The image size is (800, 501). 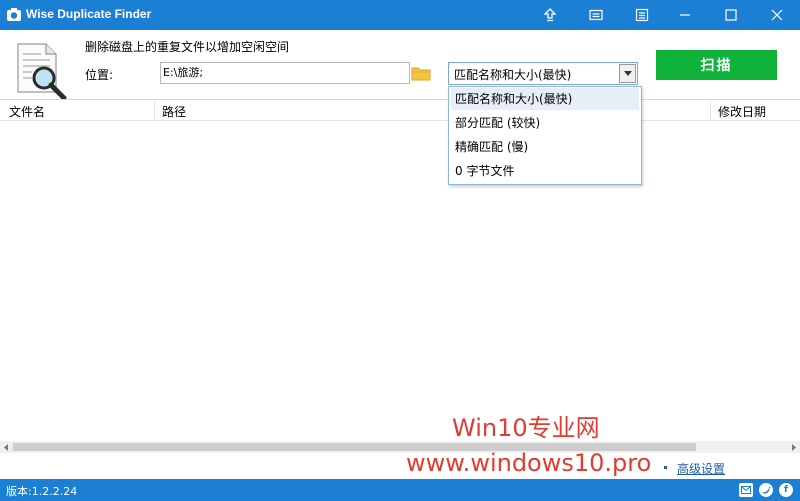 I want to click on results-table-header: 文件名 路径 修改日期, so click(x=400, y=111).